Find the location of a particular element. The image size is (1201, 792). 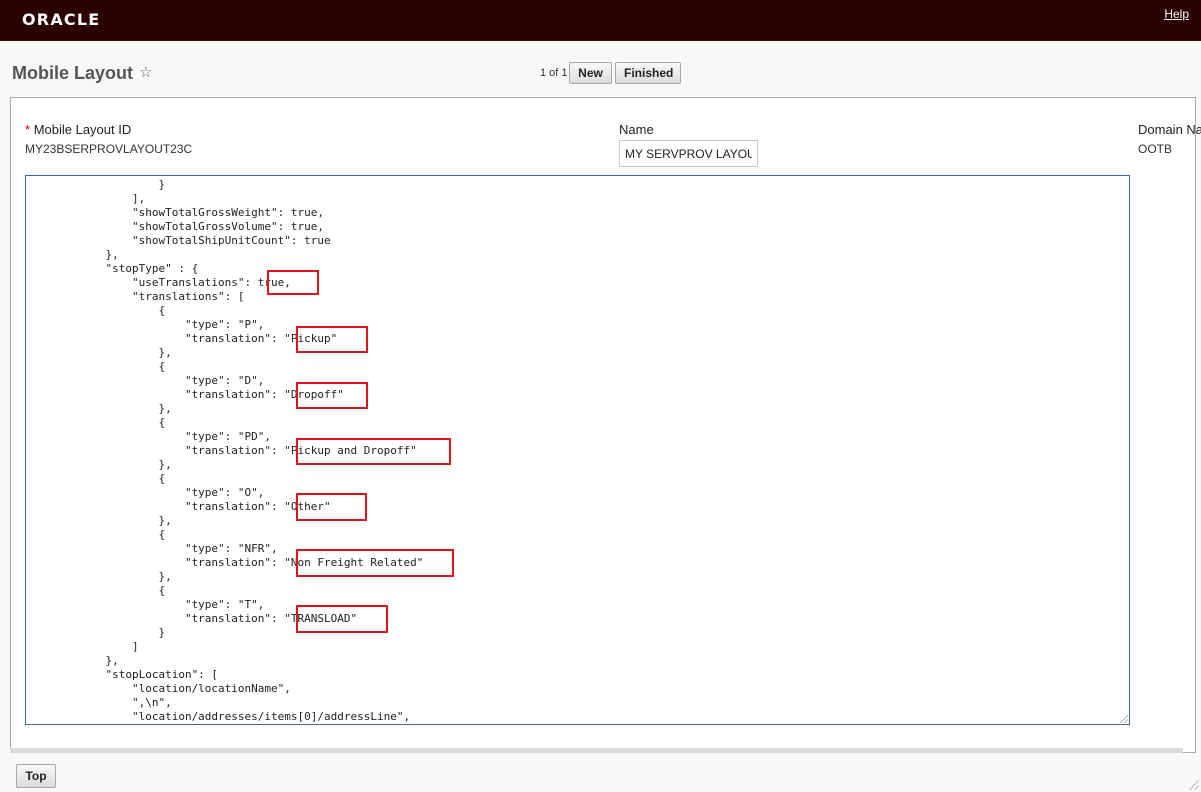

code-line: "type": "T", is located at coordinates (145, 604).